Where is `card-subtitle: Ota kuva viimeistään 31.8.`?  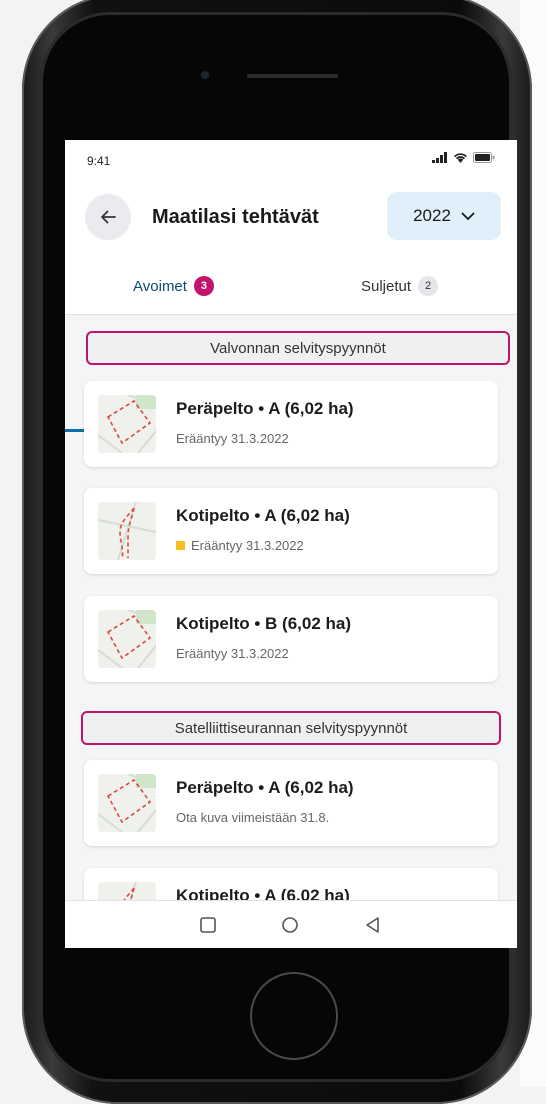
card-subtitle: Ota kuva viimeistään 31.8. is located at coordinates (252, 817).